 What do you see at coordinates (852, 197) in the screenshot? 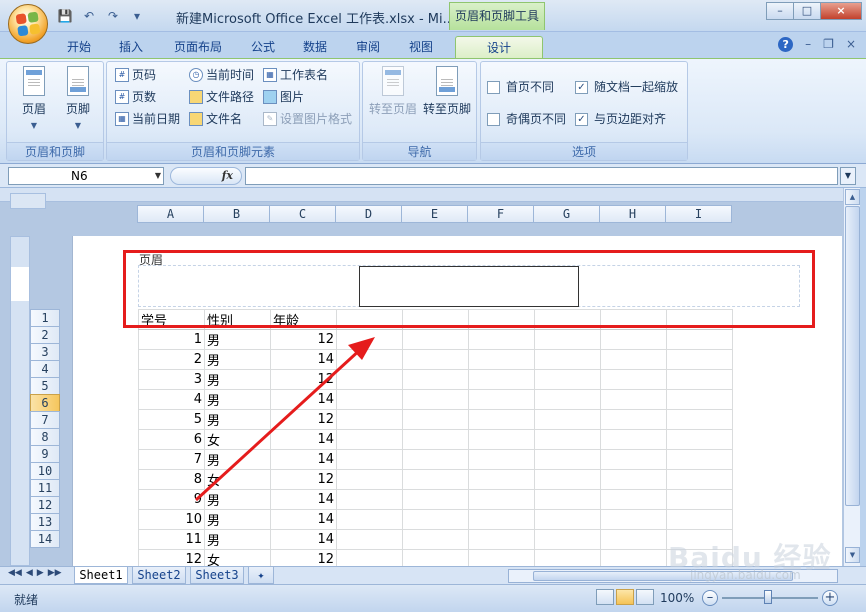
I see `scroll-up-icon: ▲` at bounding box center [852, 197].